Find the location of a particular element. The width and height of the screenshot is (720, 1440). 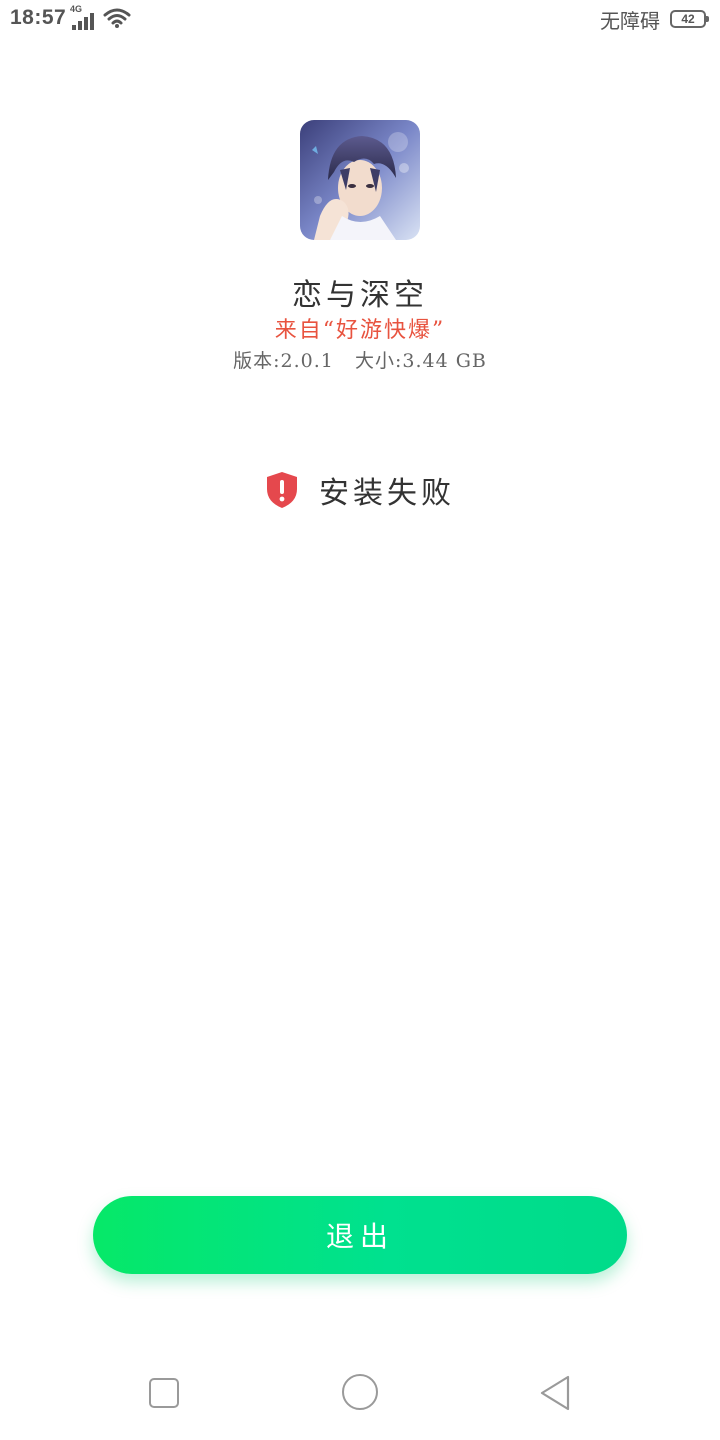

back-triangle-icon is located at coordinates (555, 1393).